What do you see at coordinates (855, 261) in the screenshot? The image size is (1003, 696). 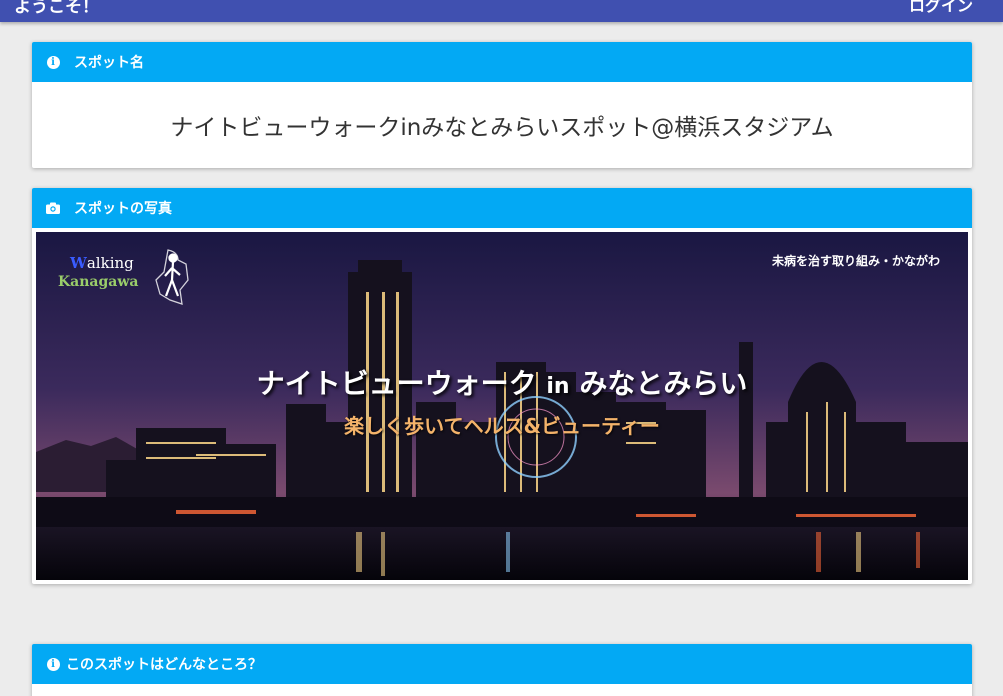 I see `banner-tagline: 未病を治す取り組み・かながわ` at bounding box center [855, 261].